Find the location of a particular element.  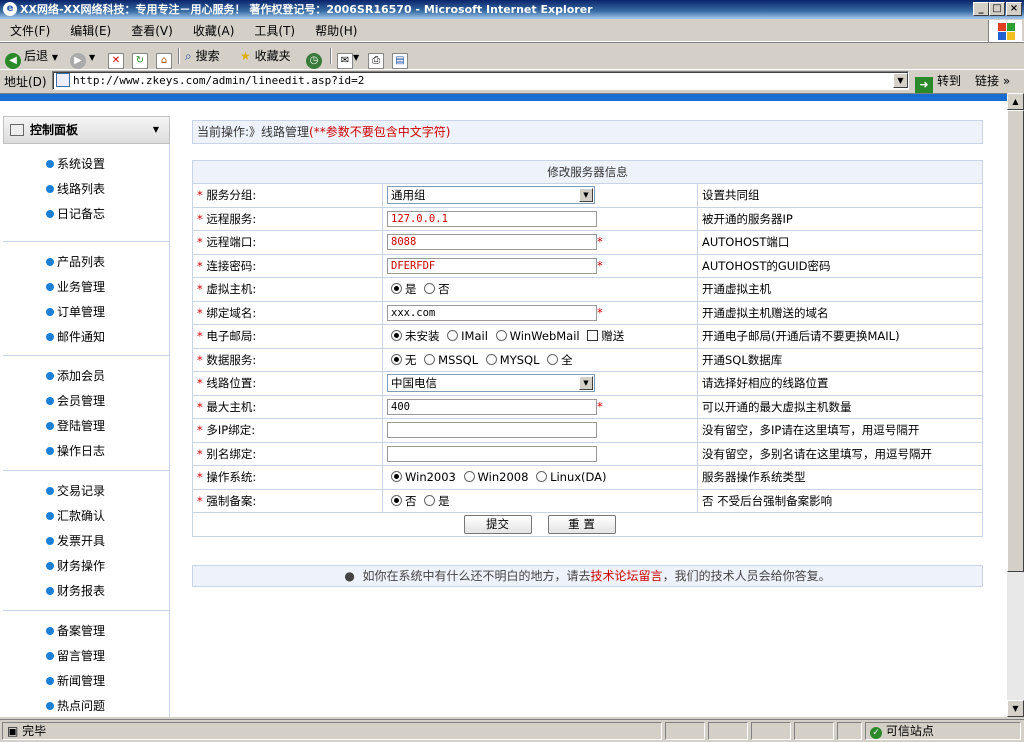

max-host-input: 400 is located at coordinates (492, 406).